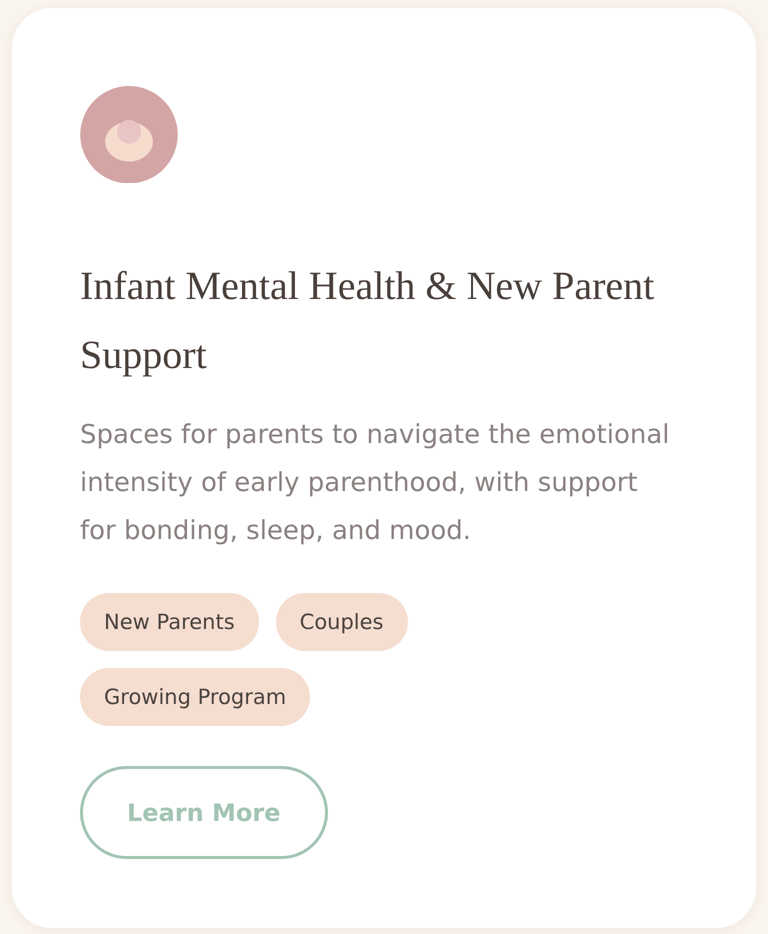 This screenshot has width=768, height=934. I want to click on tag: Growing Program, so click(195, 697).